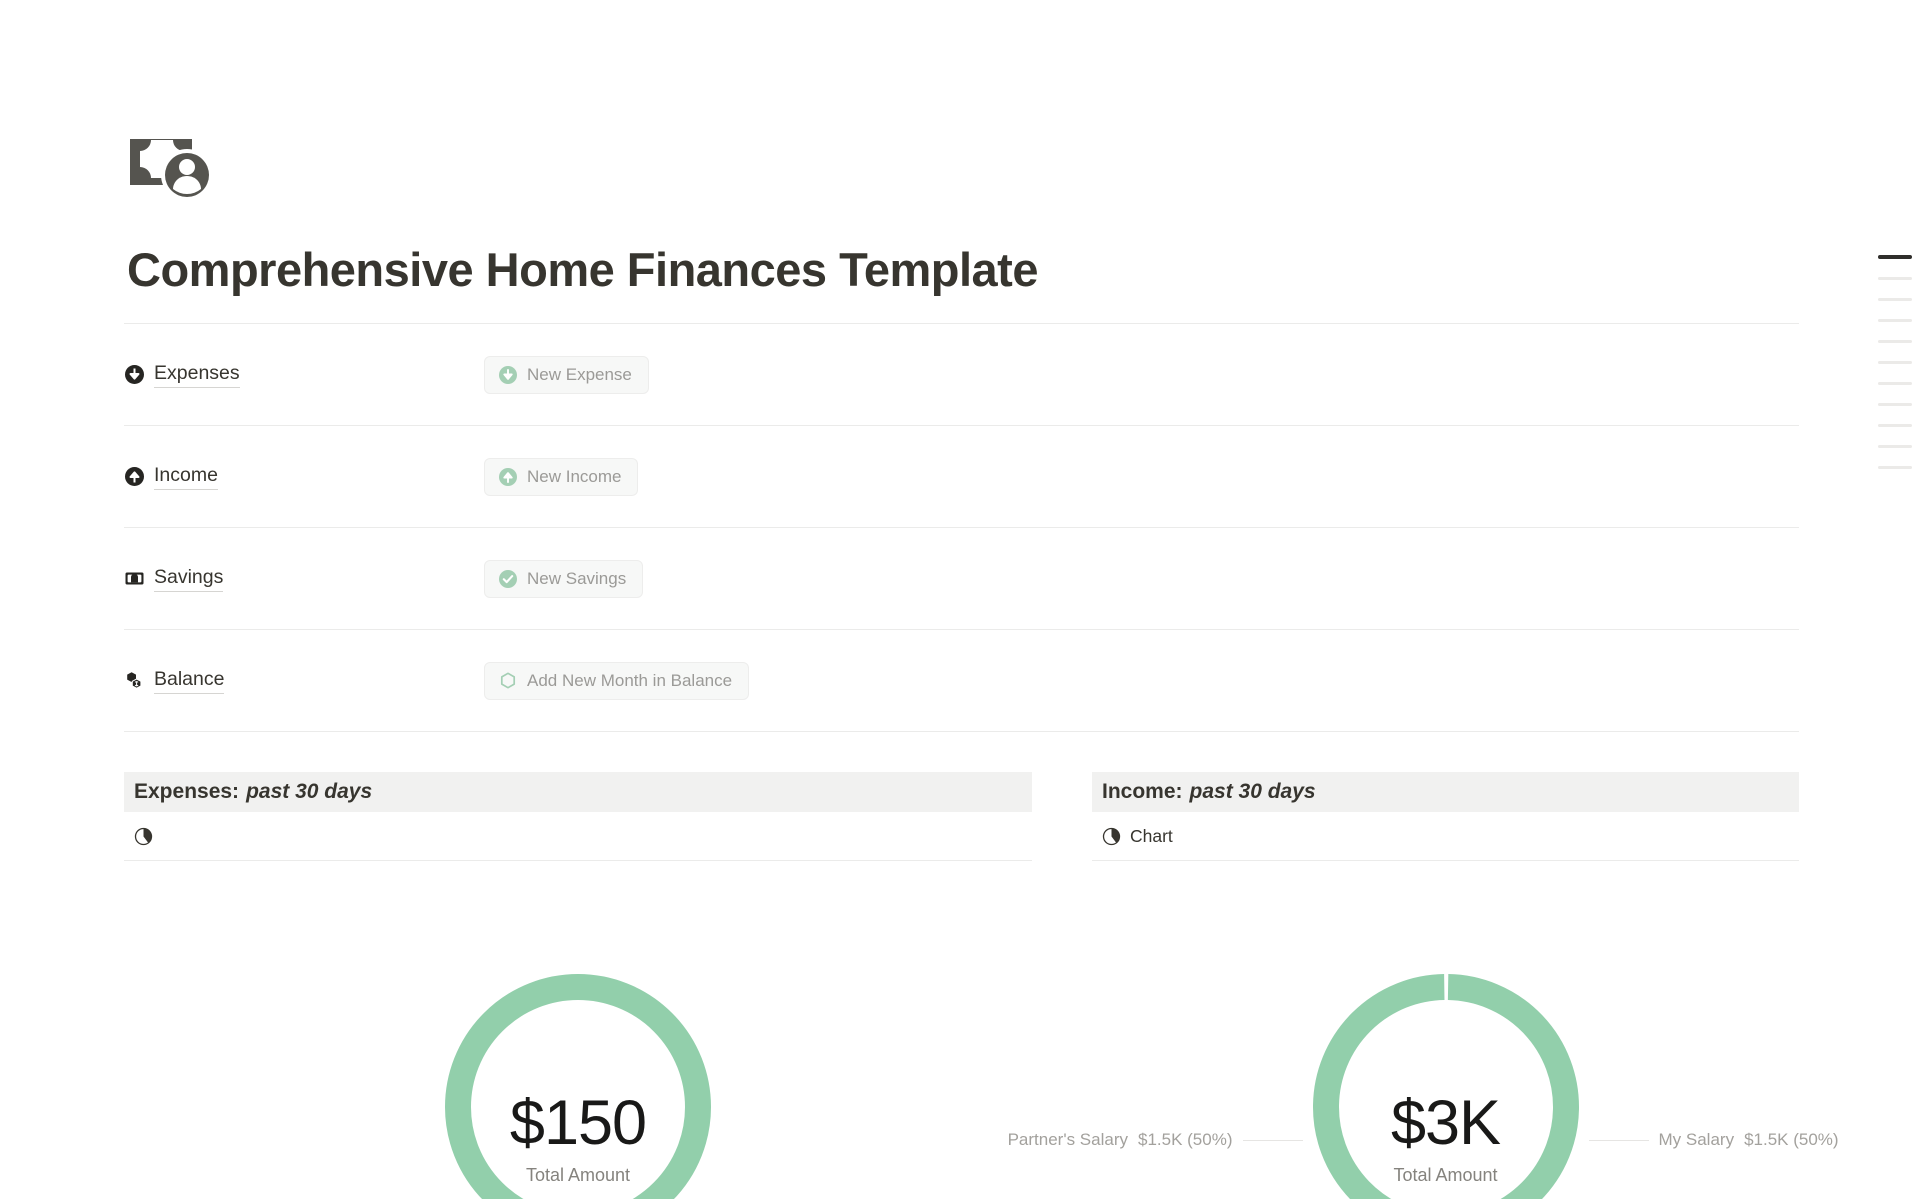  What do you see at coordinates (582, 269) in the screenshot?
I see `page-title: Comprehensive Home Finances Template` at bounding box center [582, 269].